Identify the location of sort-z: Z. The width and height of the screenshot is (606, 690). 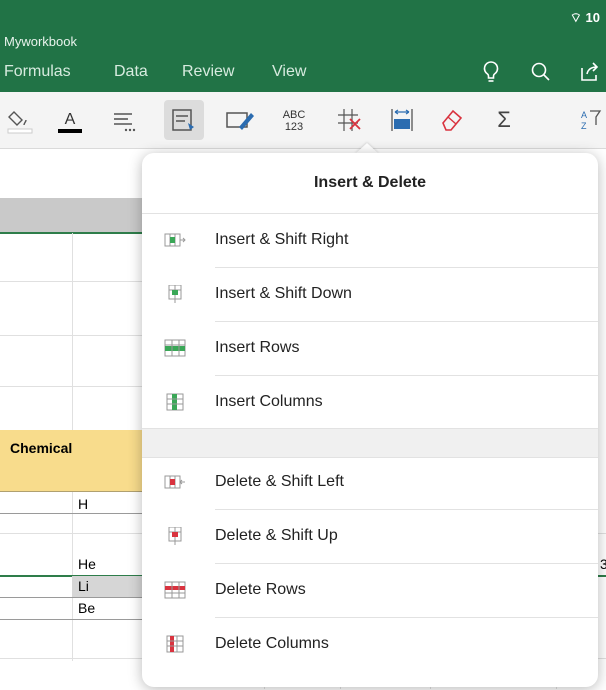
(584, 126).